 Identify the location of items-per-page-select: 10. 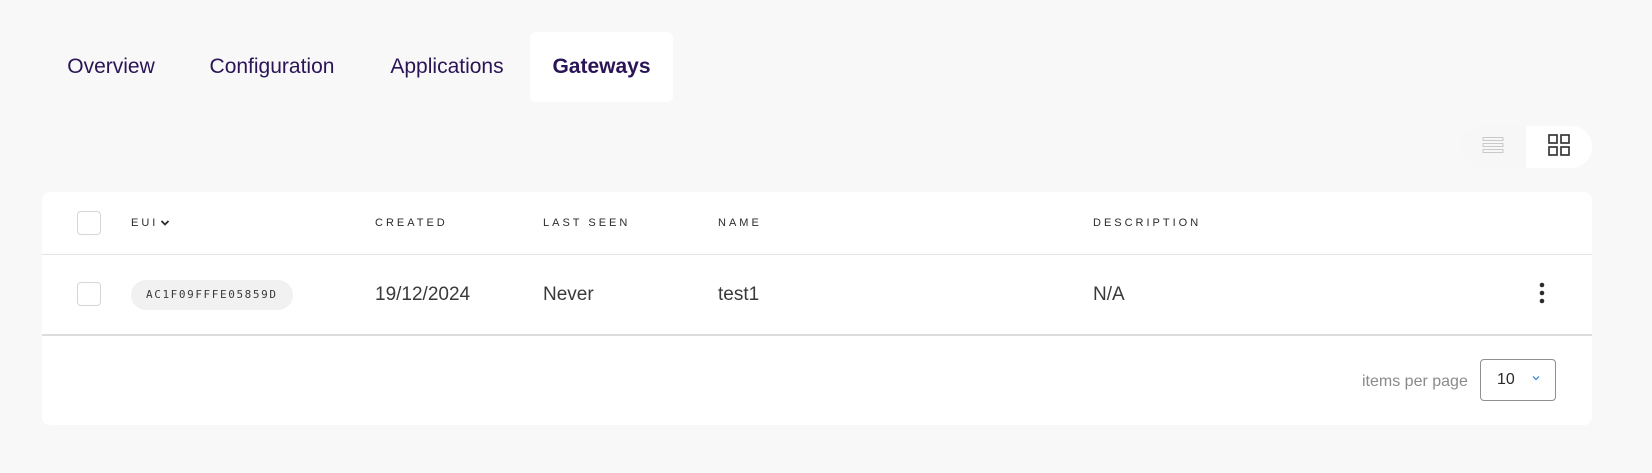
(1518, 380).